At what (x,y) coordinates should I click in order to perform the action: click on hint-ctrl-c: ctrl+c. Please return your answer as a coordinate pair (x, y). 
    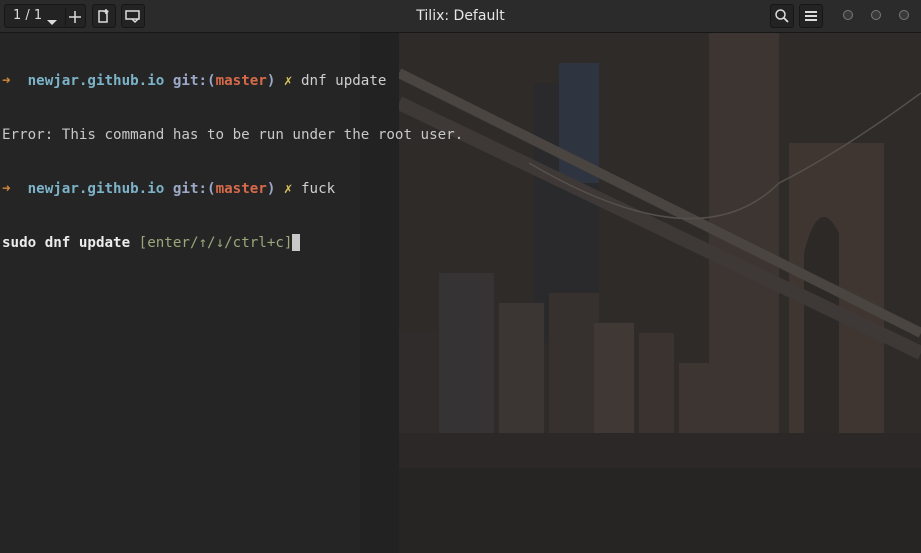
    Looking at the image, I should click on (258, 243).